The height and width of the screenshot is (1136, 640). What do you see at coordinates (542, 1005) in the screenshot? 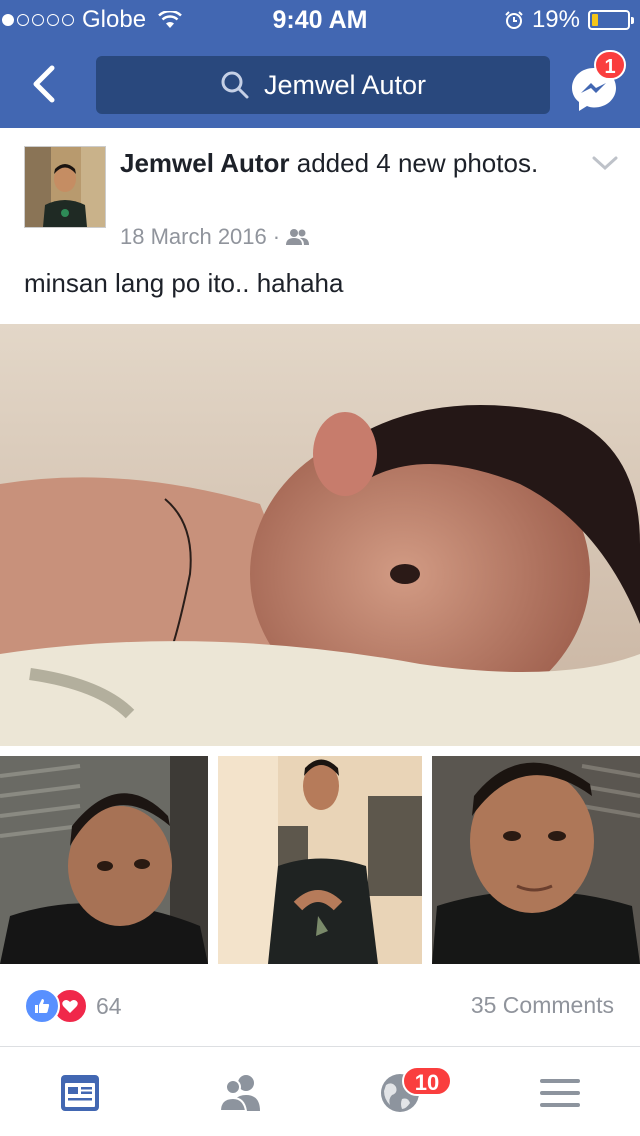
I see `comments-count: 35 Comments` at bounding box center [542, 1005].